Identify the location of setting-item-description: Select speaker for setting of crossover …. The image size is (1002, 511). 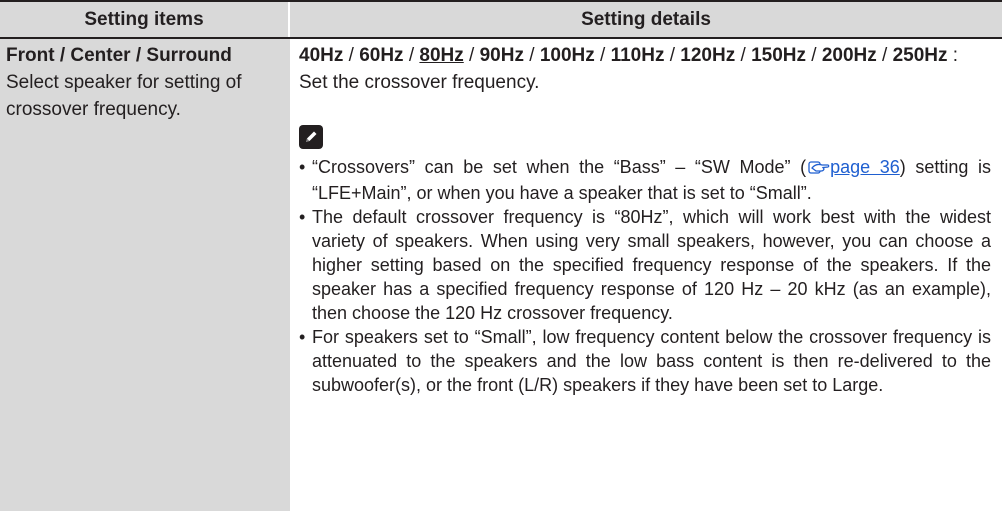
(124, 96).